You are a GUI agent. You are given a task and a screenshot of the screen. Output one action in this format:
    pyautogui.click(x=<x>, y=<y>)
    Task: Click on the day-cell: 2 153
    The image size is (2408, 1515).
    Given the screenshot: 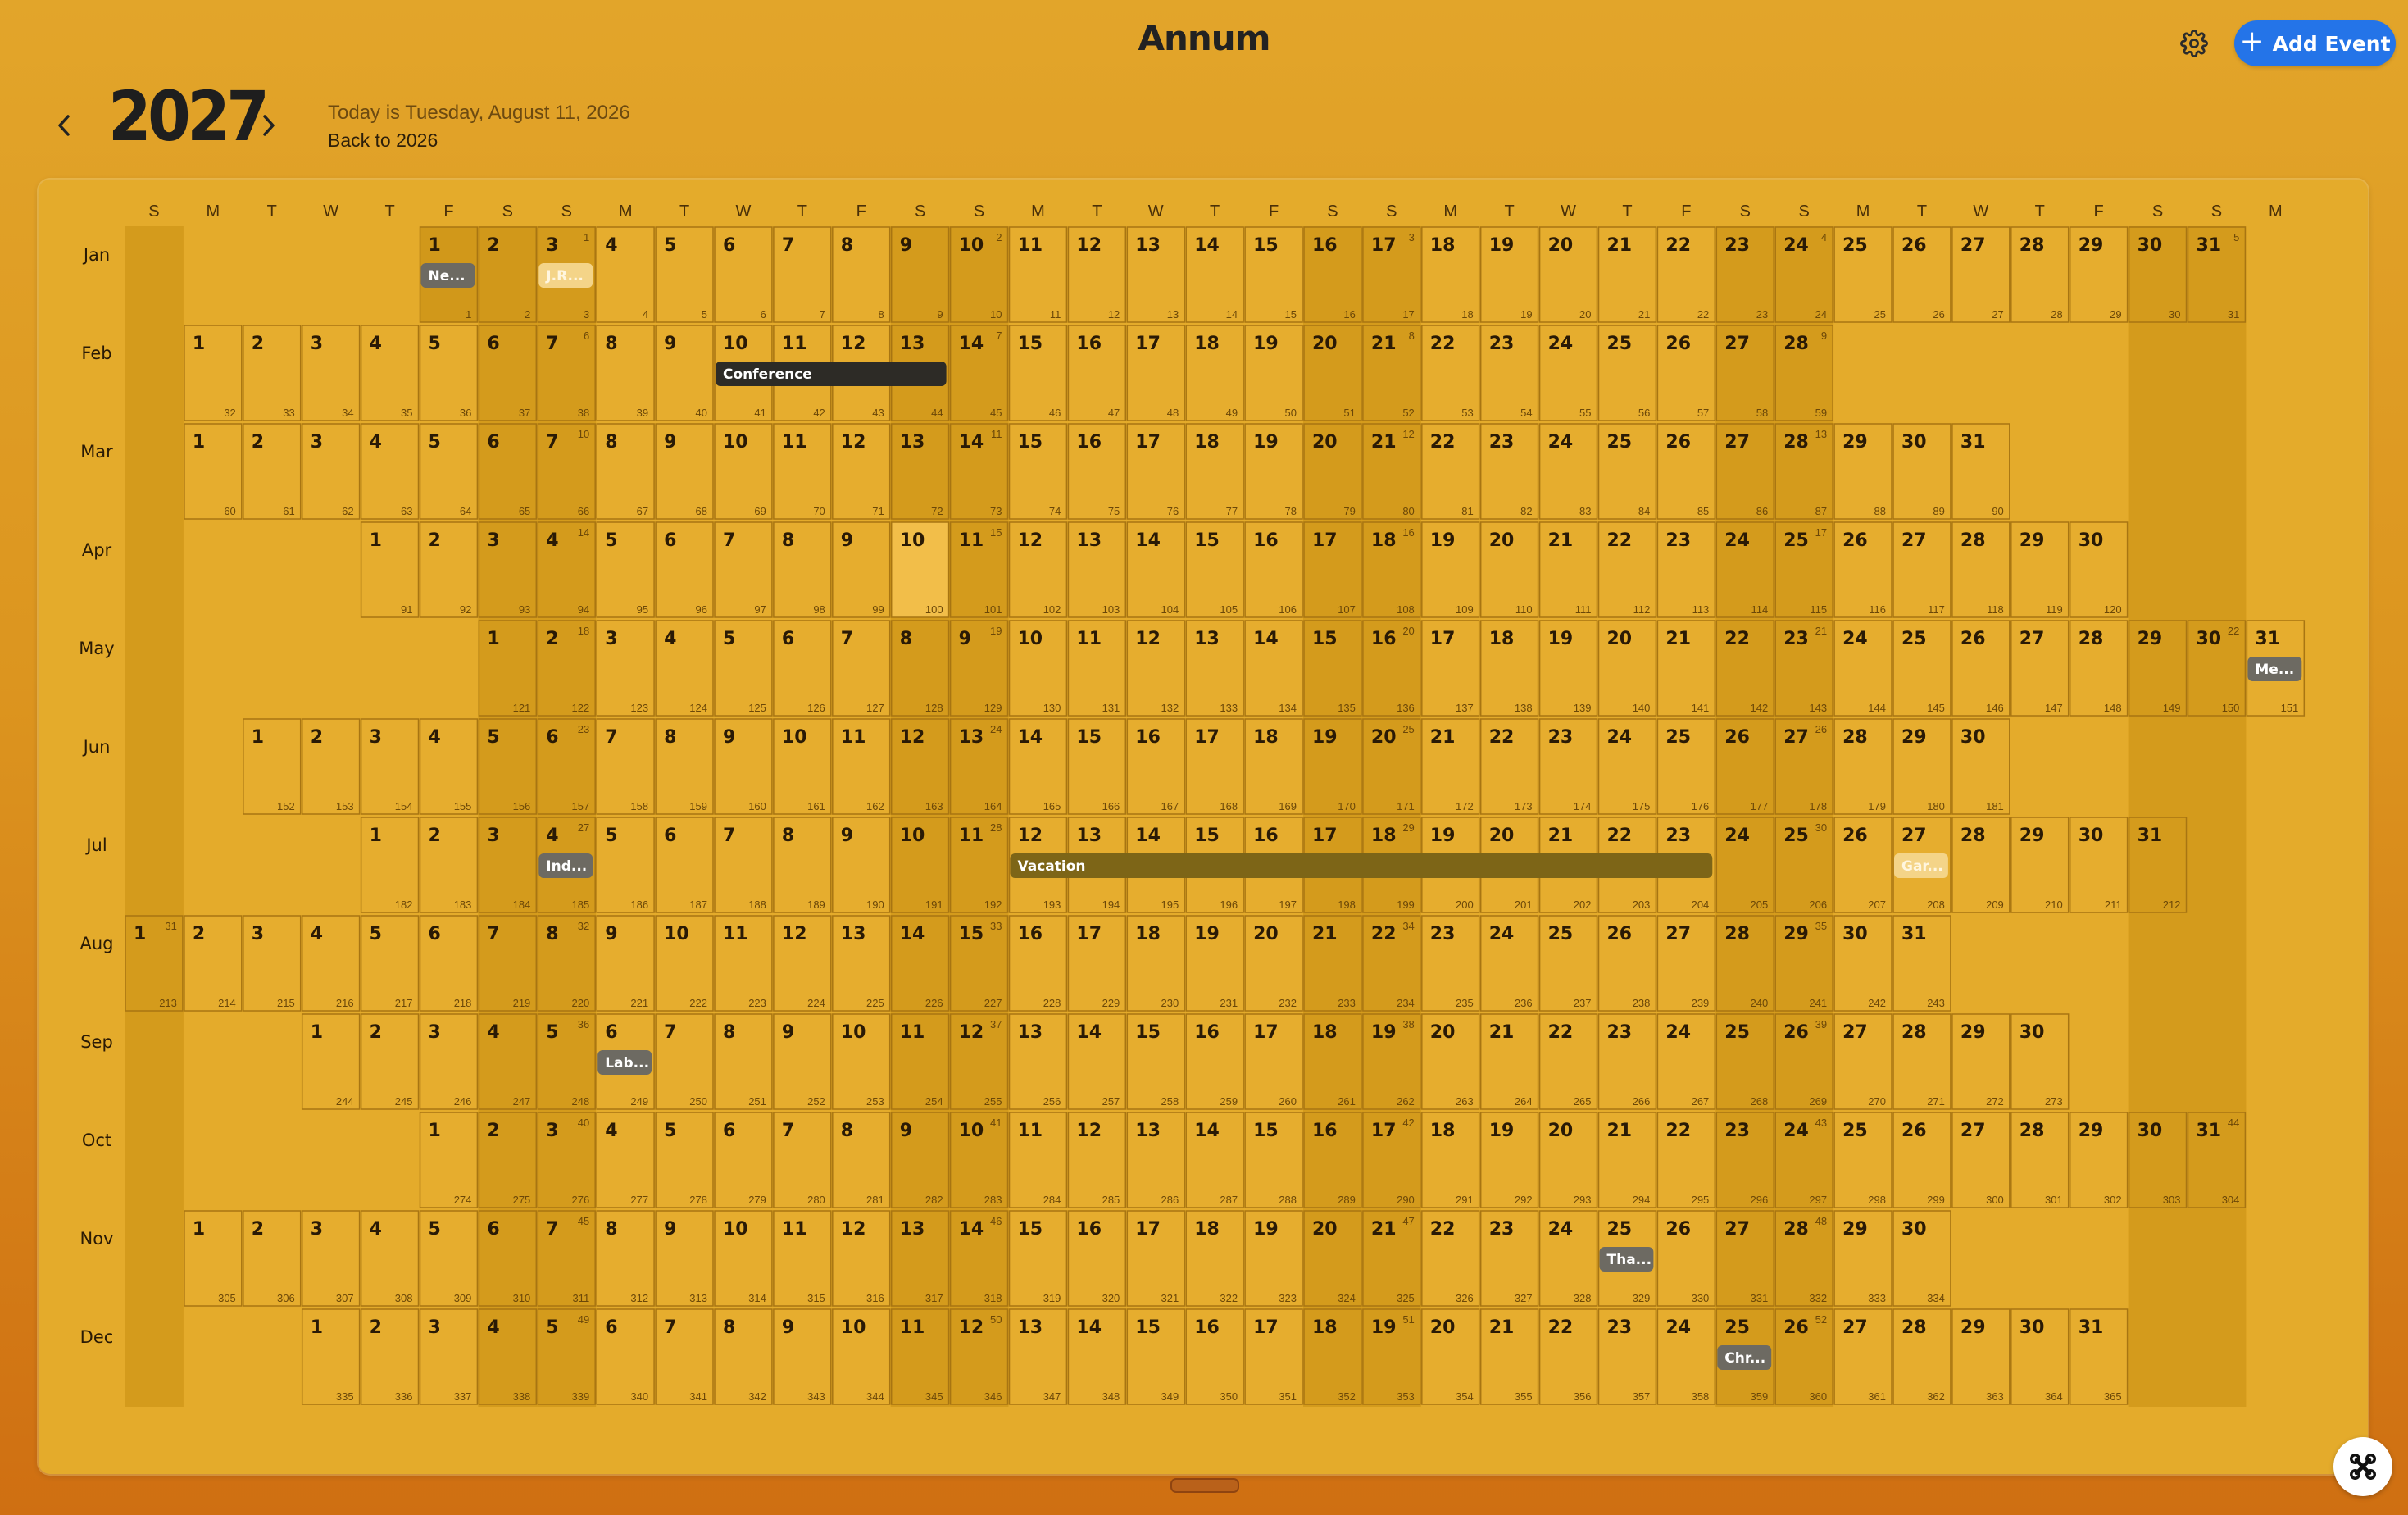 What is the action you would take?
    pyautogui.click(x=331, y=766)
    